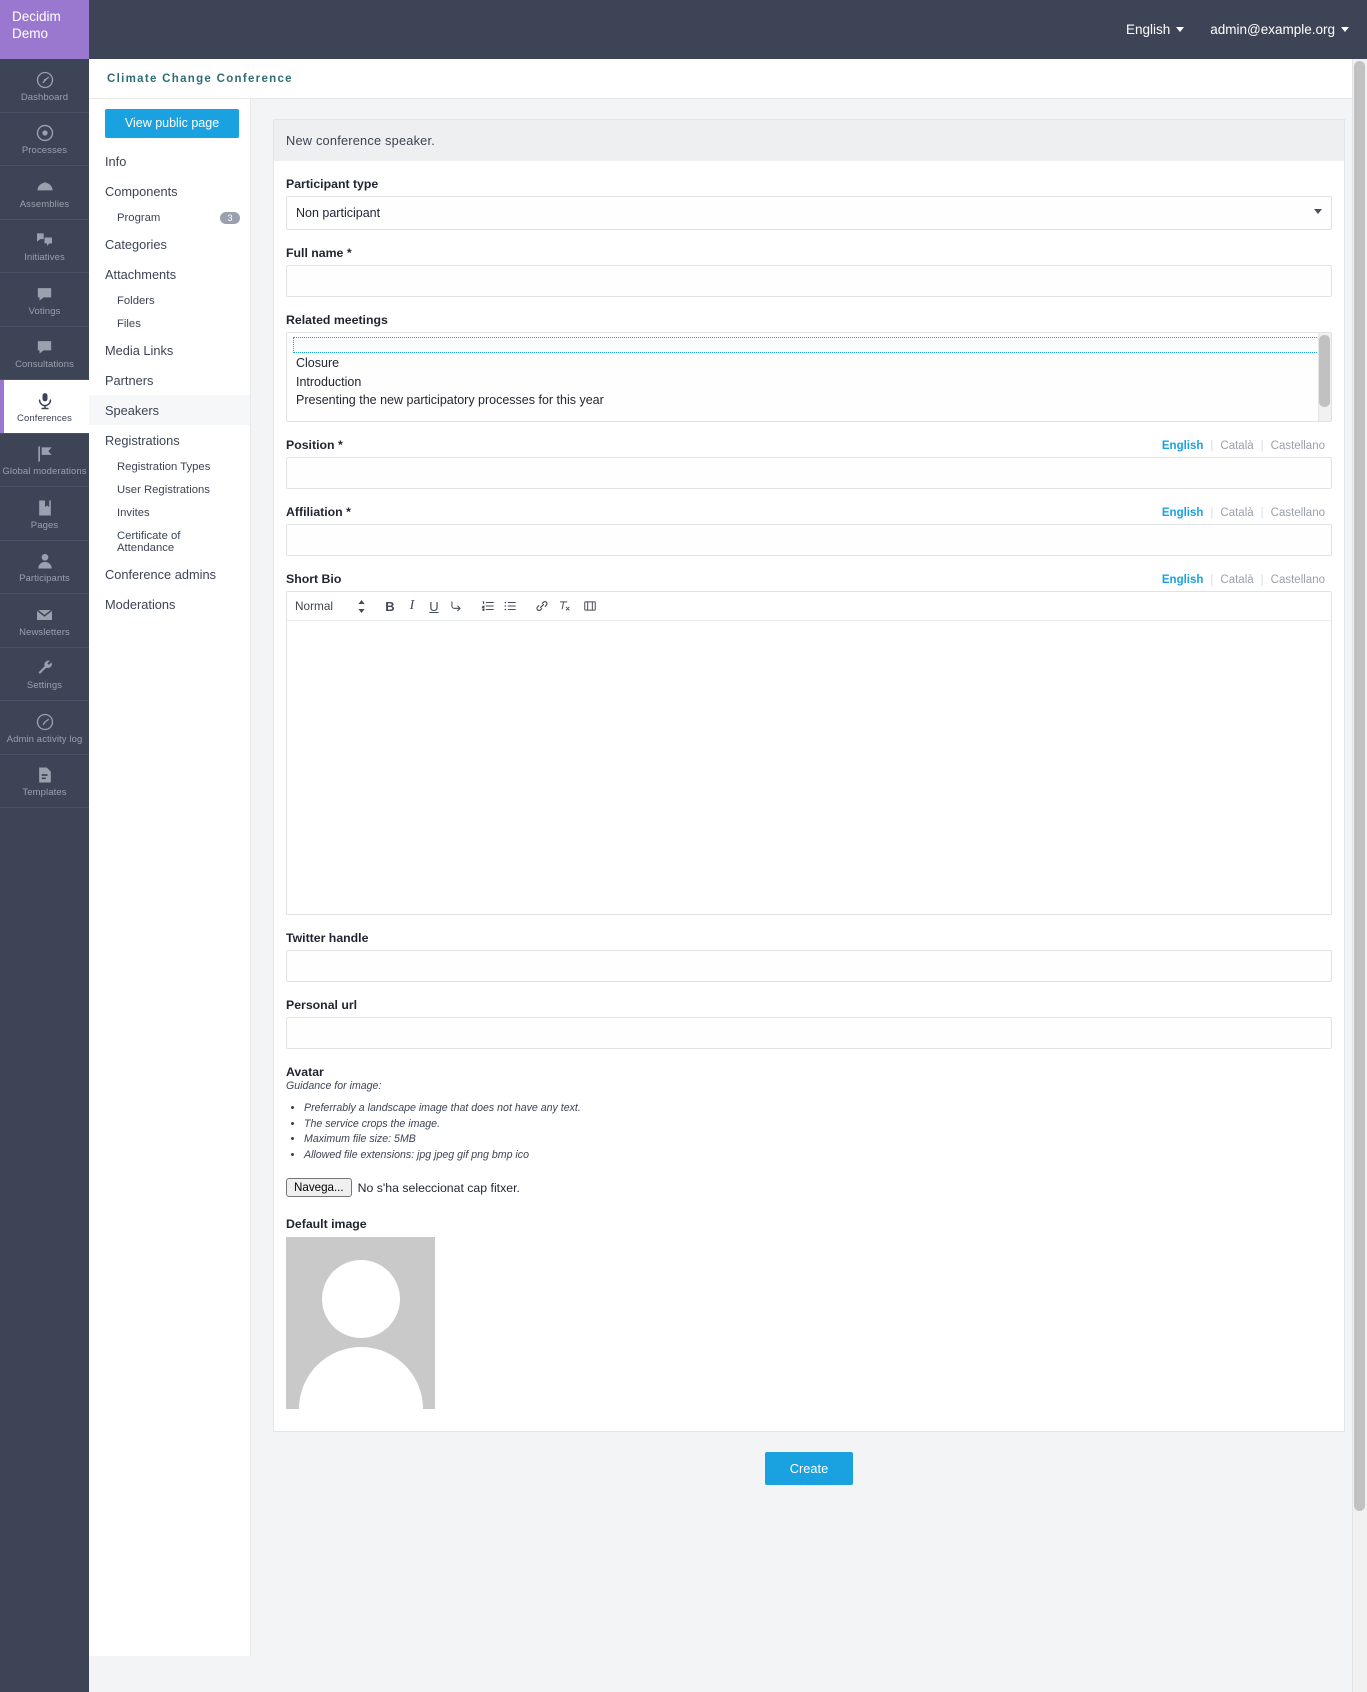 This screenshot has width=1367, height=1692. Describe the element at coordinates (1359, 786) in the screenshot. I see `page-scrollbar-thumb` at that location.